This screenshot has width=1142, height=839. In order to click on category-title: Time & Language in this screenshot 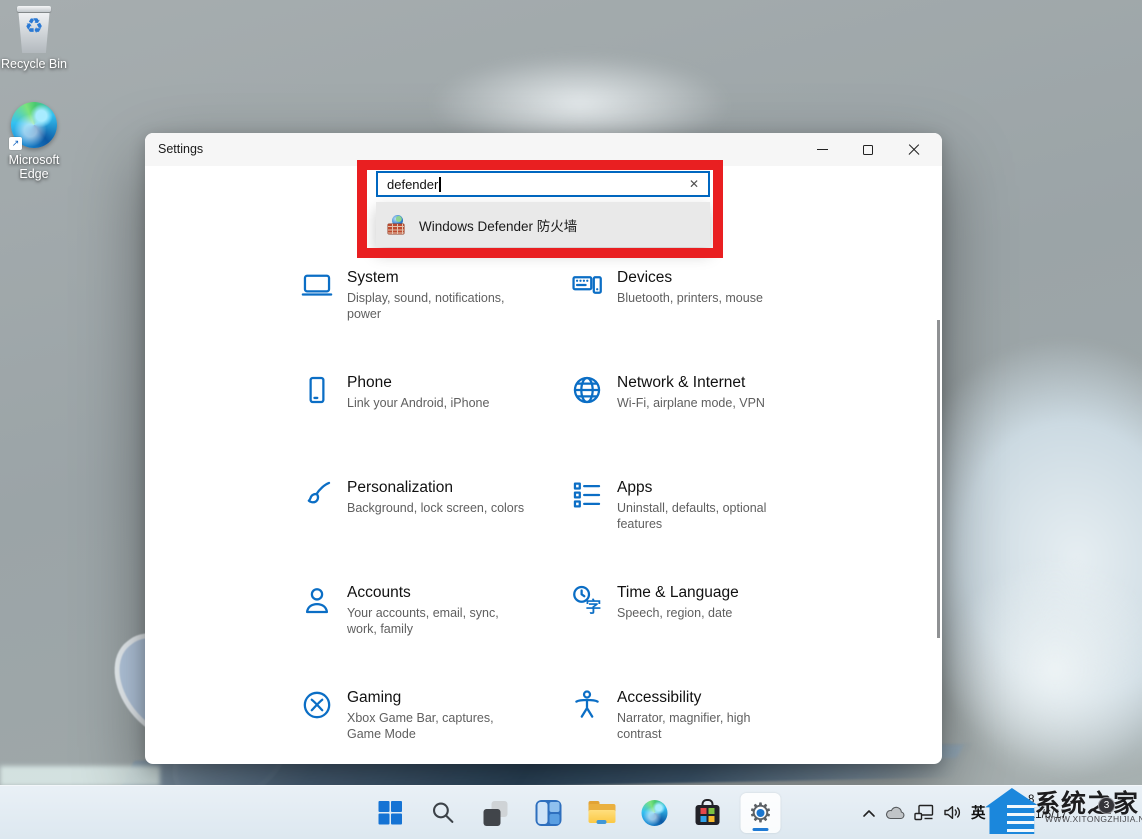, I will do `click(678, 592)`.